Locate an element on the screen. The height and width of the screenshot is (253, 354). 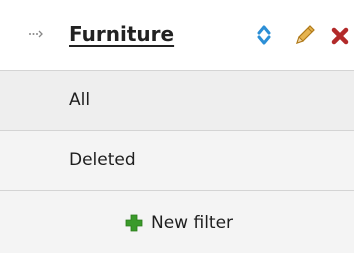
new-filter-label: New filter is located at coordinates (192, 223).